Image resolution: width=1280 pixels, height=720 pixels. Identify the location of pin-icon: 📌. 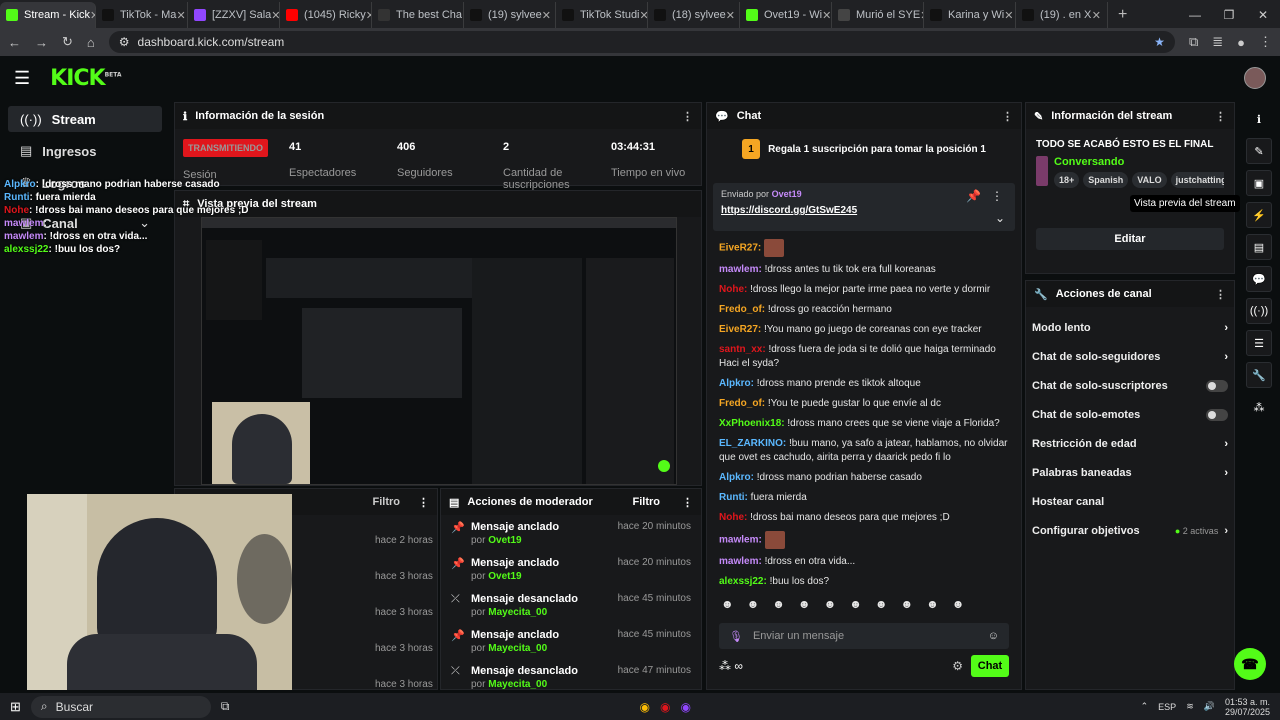
(973, 196).